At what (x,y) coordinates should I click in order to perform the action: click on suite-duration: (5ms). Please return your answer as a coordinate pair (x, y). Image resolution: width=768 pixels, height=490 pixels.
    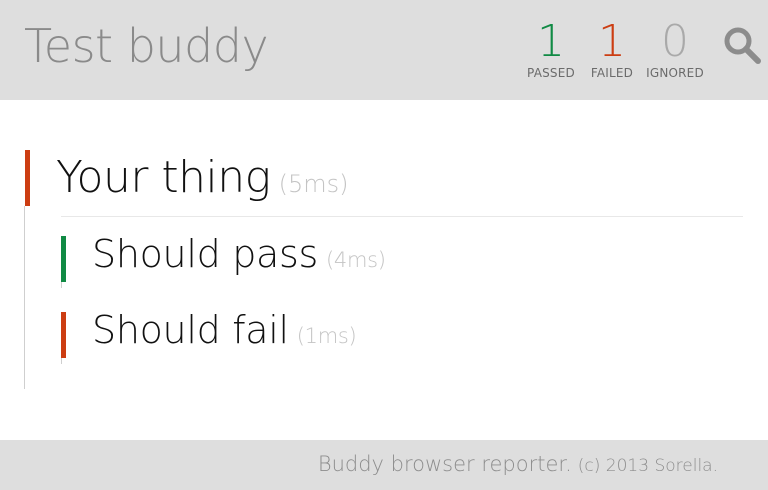
    Looking at the image, I should click on (313, 184).